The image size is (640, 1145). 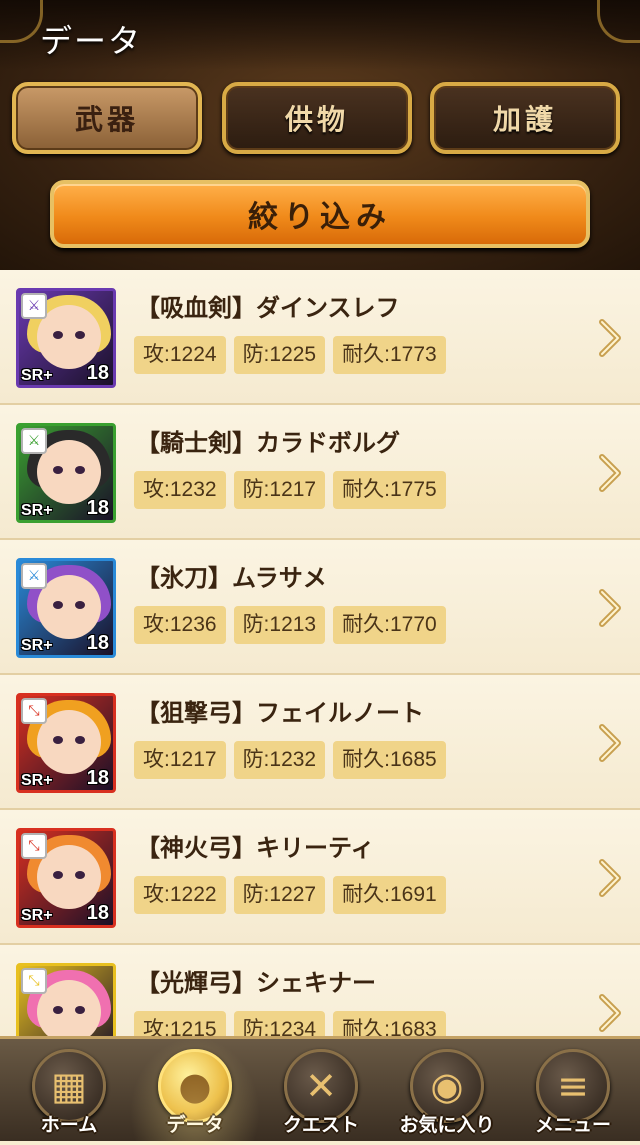 What do you see at coordinates (321, 1094) in the screenshot?
I see `nav-item: ✕ クエスト` at bounding box center [321, 1094].